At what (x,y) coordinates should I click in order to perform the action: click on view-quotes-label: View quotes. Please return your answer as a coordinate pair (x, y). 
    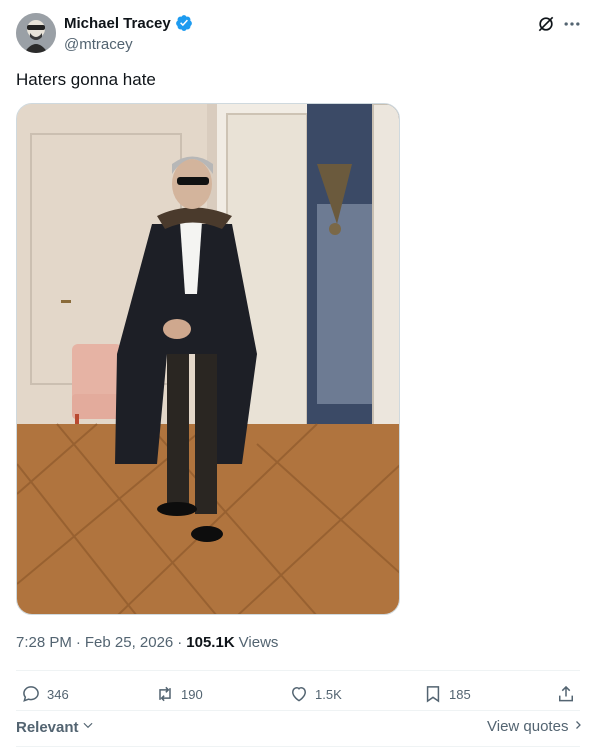
    Looking at the image, I should click on (528, 726).